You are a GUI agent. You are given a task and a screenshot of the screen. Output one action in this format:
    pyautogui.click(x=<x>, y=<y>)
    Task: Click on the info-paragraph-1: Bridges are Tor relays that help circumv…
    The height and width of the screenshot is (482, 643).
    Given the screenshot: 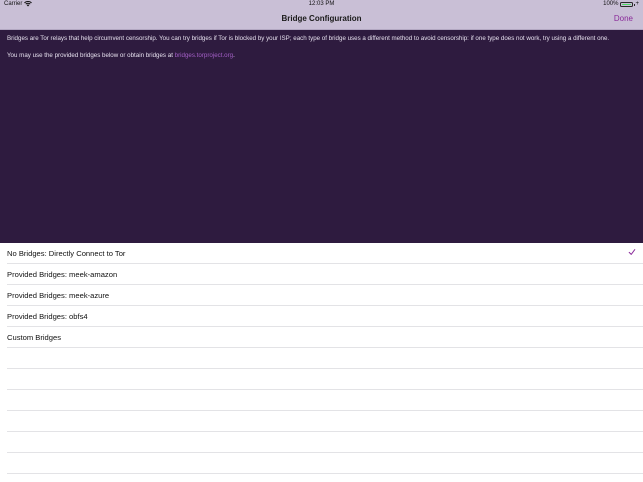 What is the action you would take?
    pyautogui.click(x=308, y=38)
    